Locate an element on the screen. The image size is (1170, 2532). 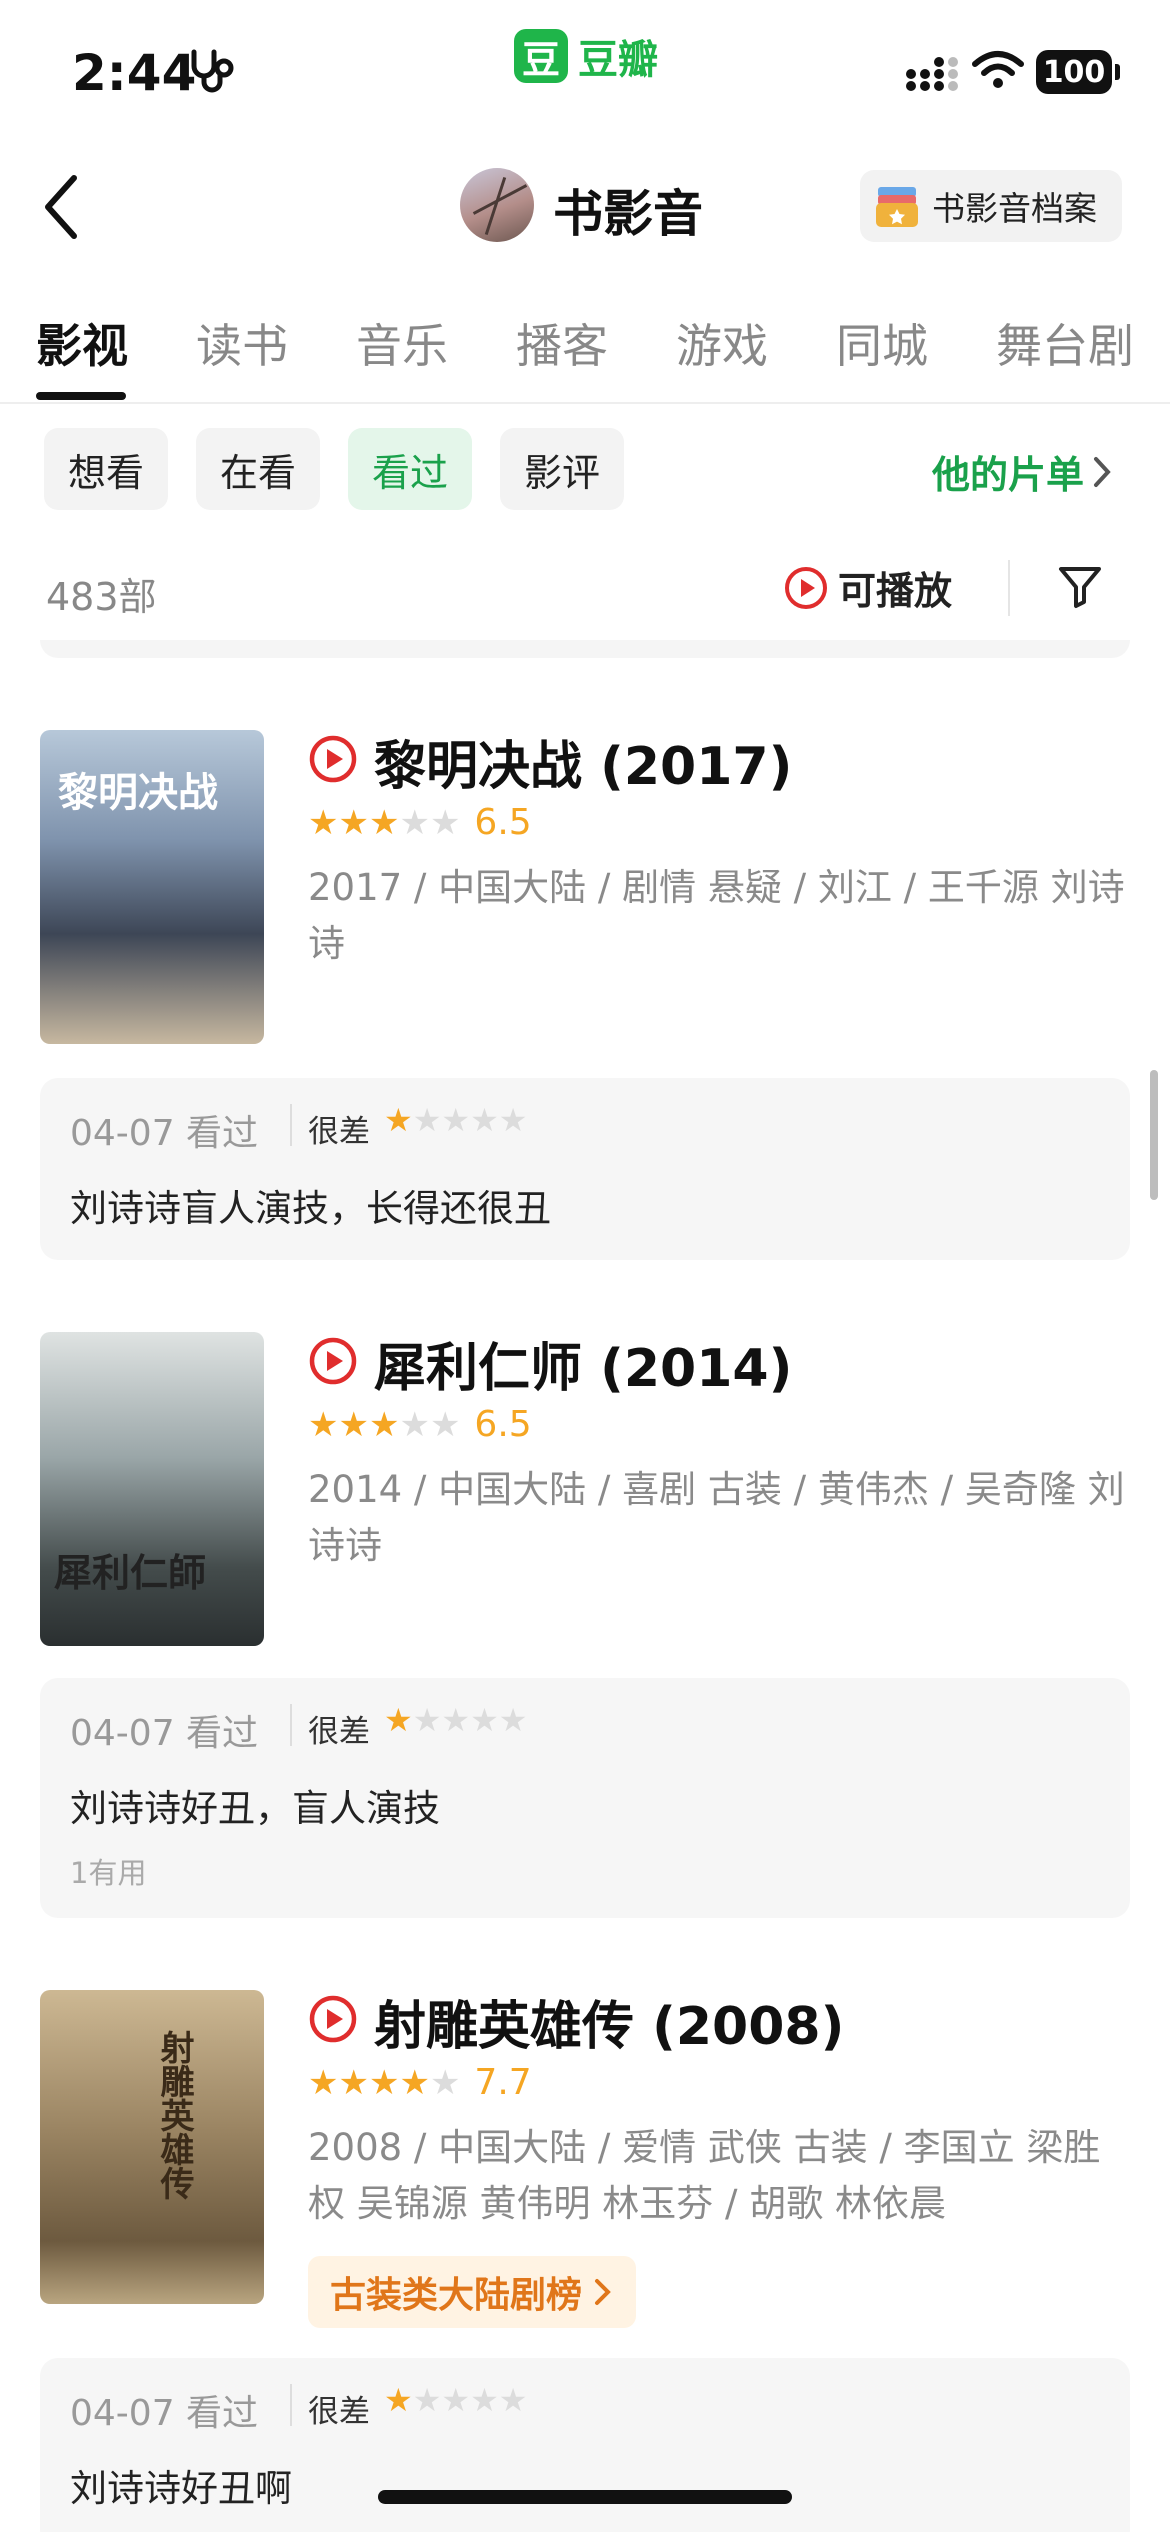
movie-meta: 2014 / 中国大陆 / 喜剧 古装 / 黄伟杰 / 吴奇隆 刘诗诗 is located at coordinates (716, 1517).